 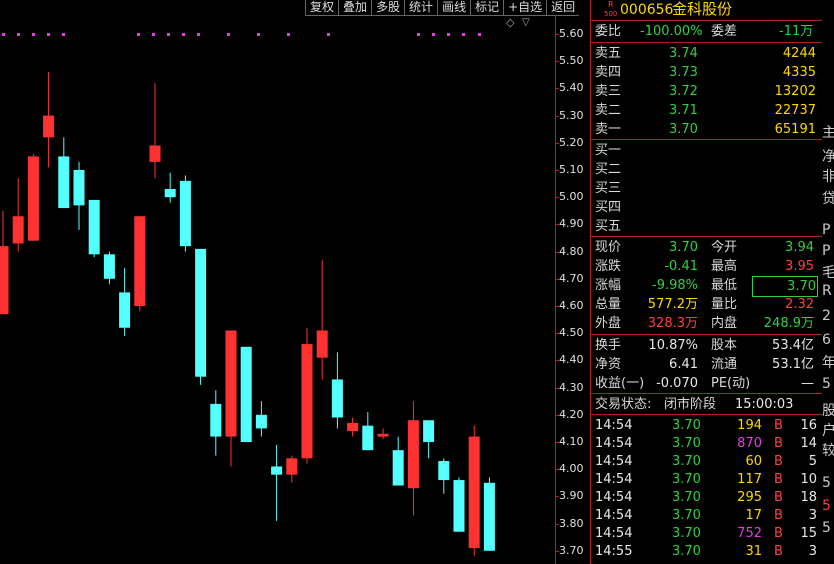 What do you see at coordinates (571, 224) in the screenshot?
I see `y-tick-label: 4.90` at bounding box center [571, 224].